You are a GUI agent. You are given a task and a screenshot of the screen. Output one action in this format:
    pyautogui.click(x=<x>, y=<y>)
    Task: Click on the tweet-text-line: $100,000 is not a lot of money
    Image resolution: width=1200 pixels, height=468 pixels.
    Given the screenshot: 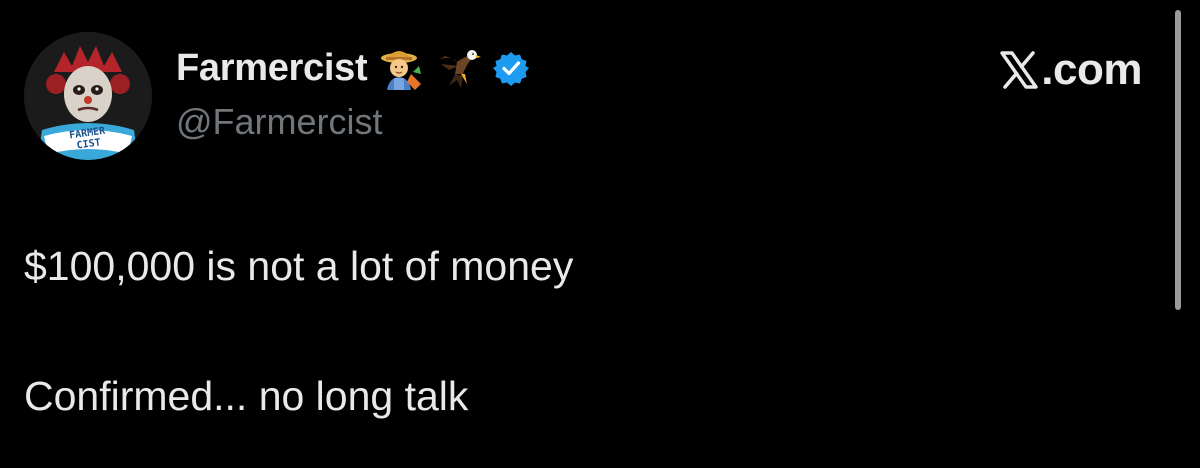 What is the action you would take?
    pyautogui.click(x=299, y=266)
    